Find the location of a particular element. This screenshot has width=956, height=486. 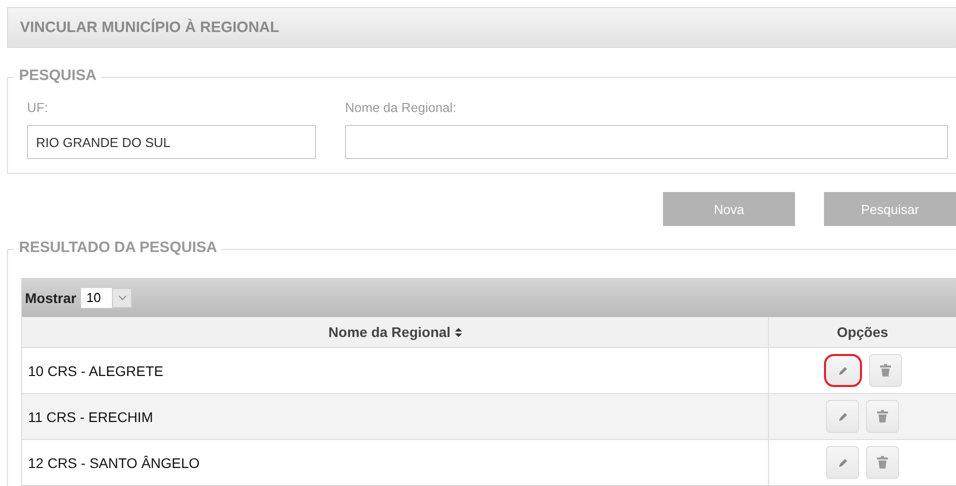

input-field is located at coordinates (646, 142).